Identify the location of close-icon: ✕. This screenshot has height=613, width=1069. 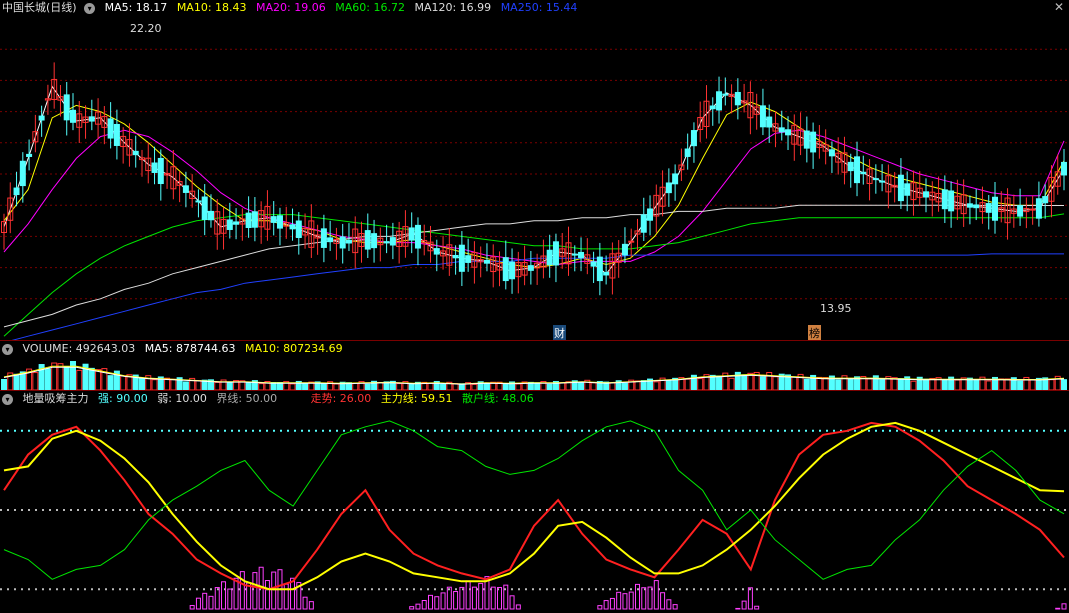
(1059, 7).